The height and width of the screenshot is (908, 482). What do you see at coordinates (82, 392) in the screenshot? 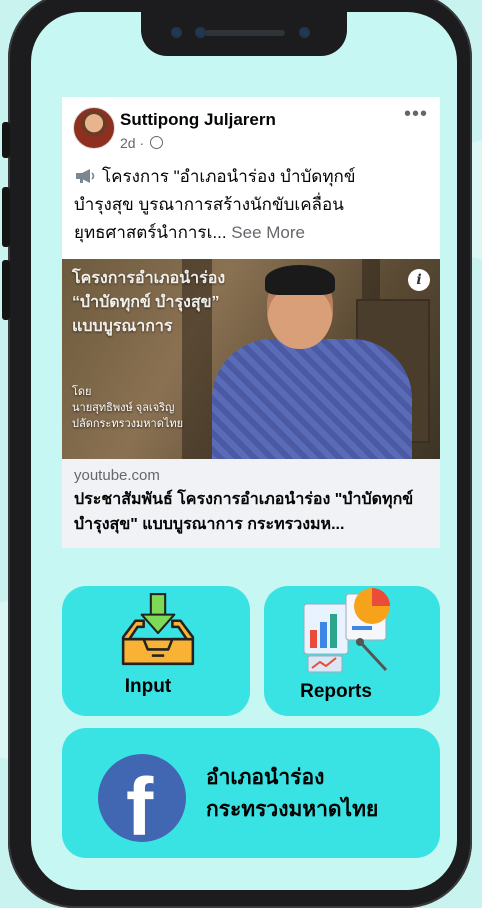
I see `credit-line: โดย` at bounding box center [82, 392].